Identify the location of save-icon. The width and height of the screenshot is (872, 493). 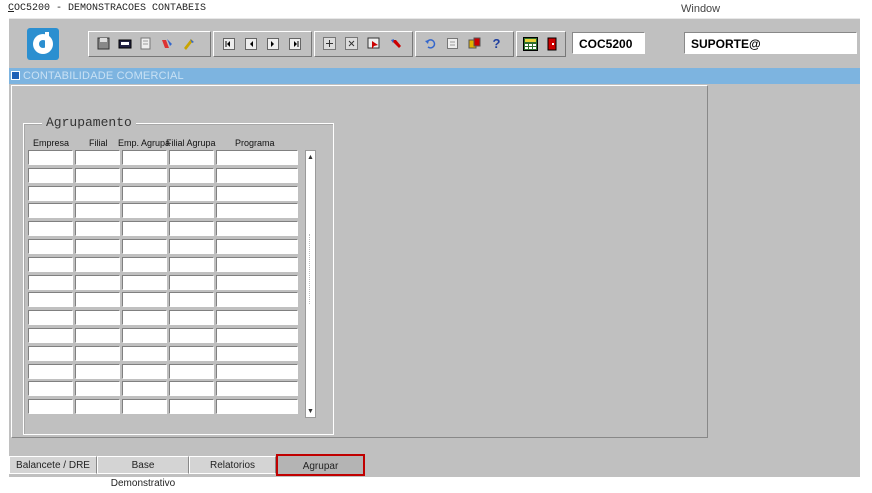
(103, 43).